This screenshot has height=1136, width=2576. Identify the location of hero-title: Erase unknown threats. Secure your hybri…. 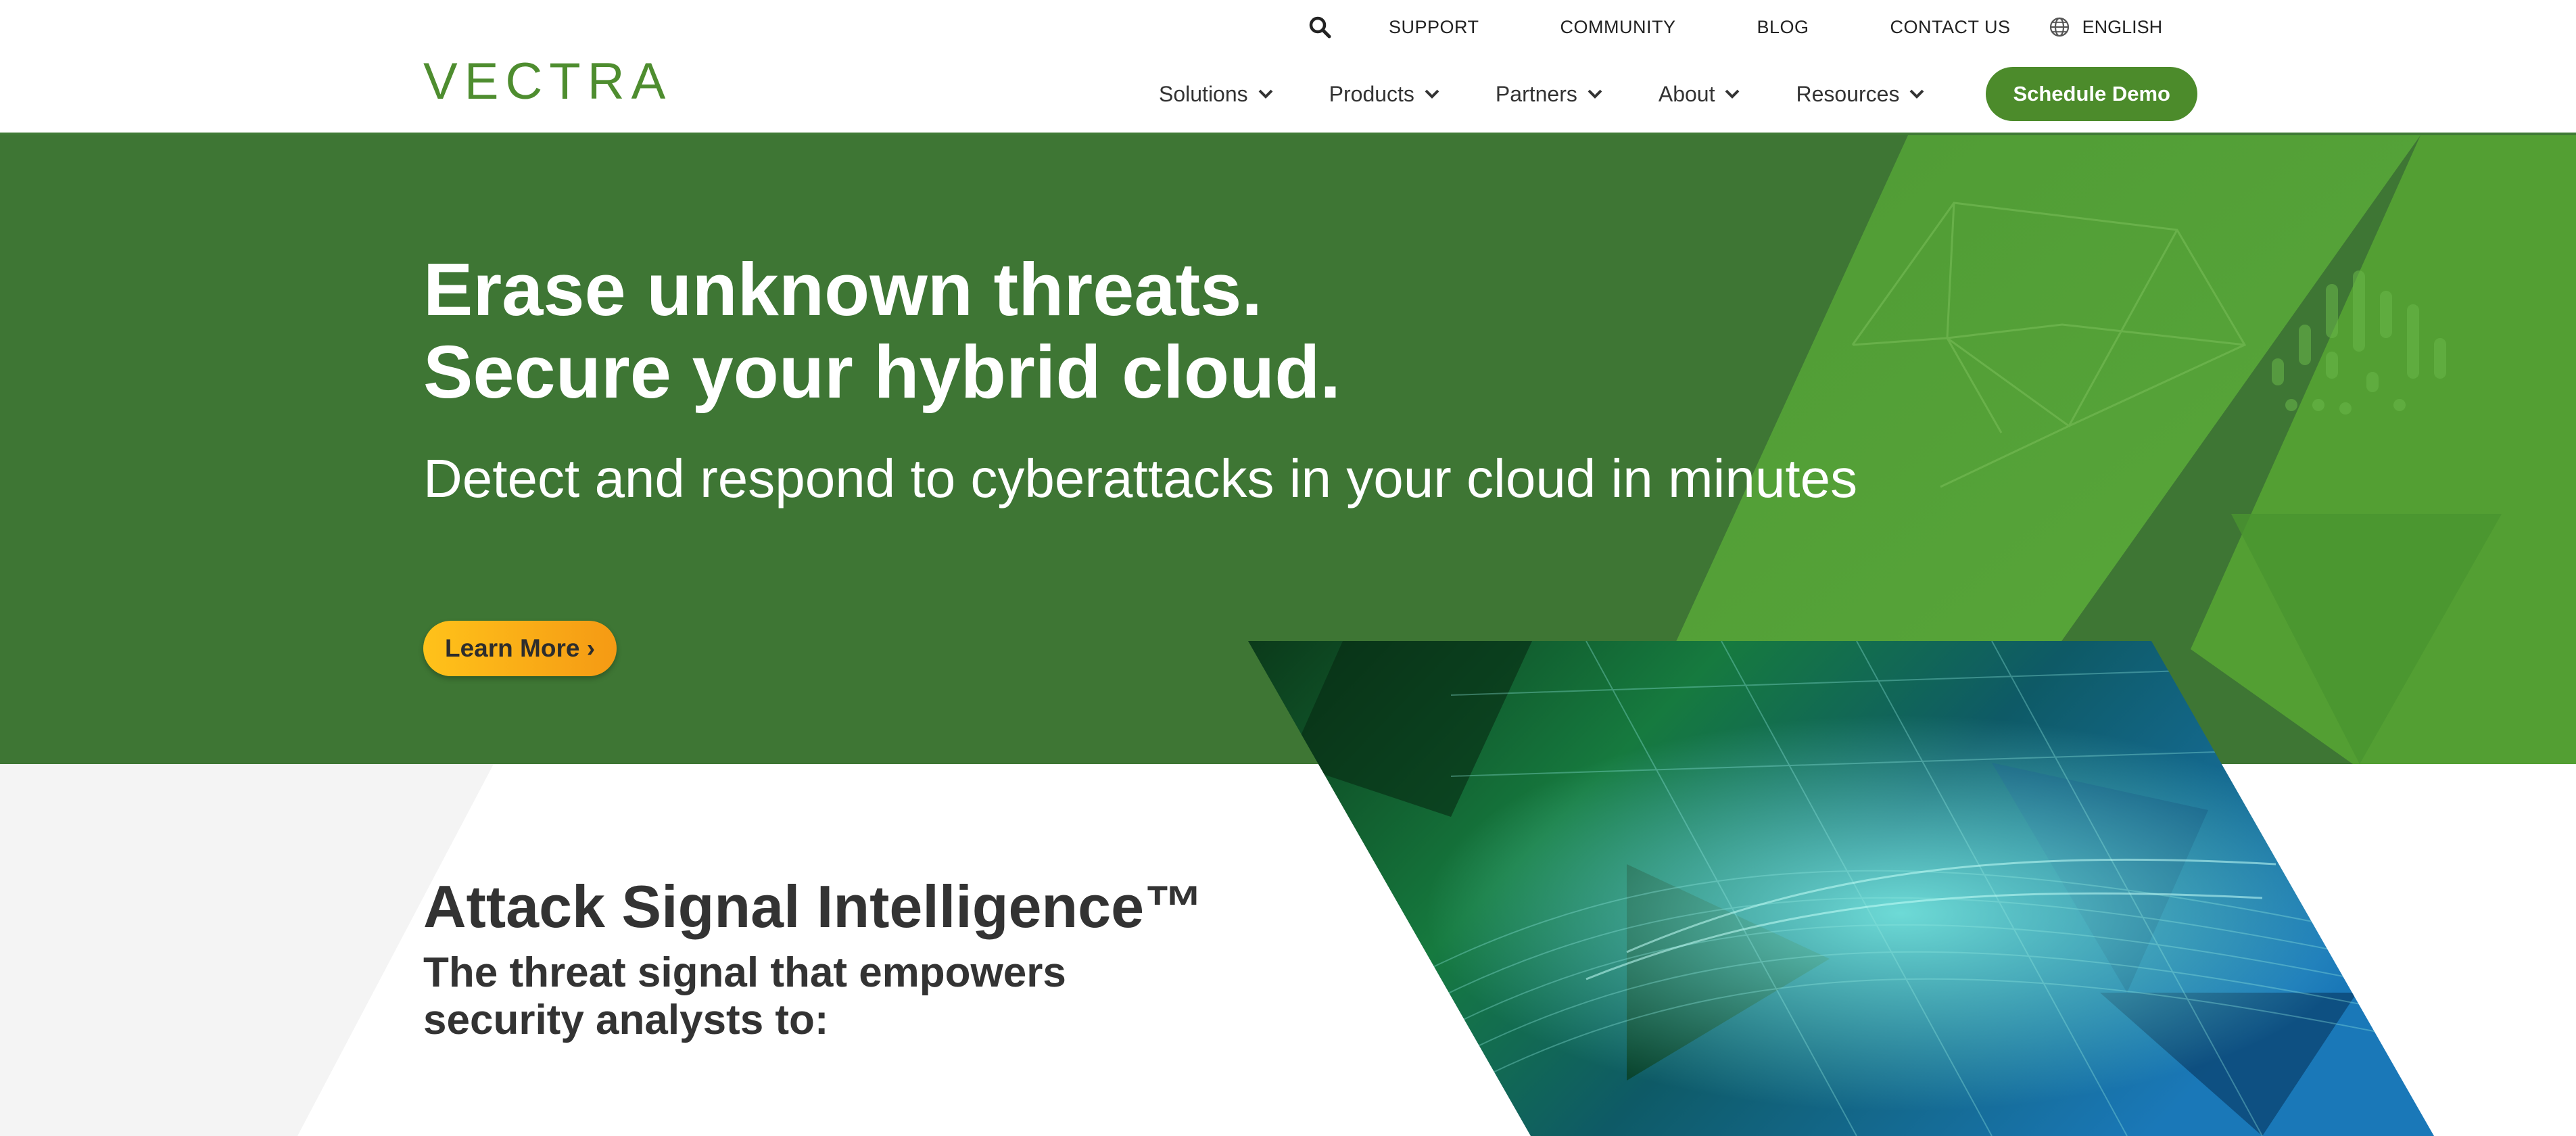
(882, 331).